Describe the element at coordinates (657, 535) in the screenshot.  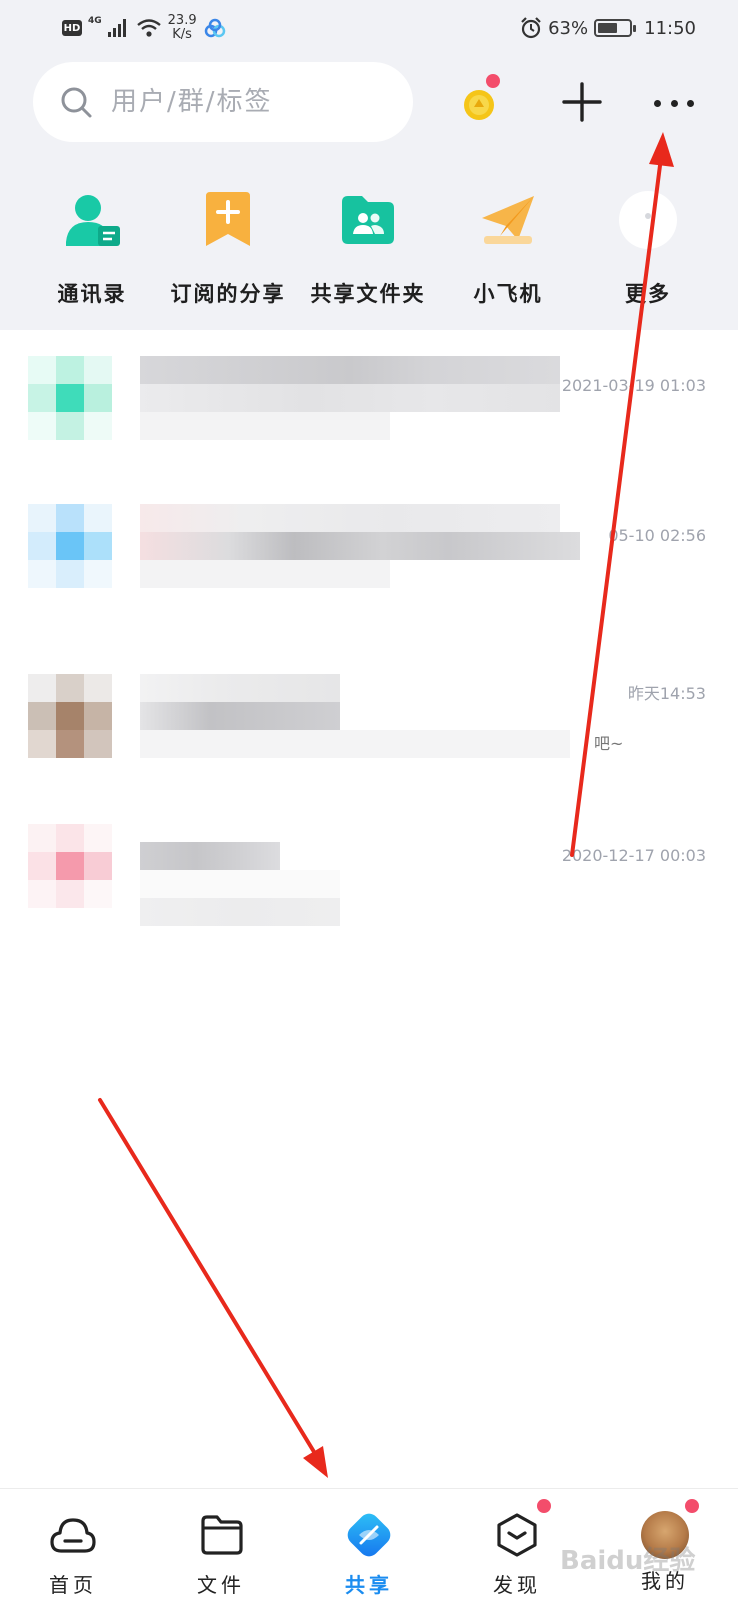
I see `message-time: 05-10 02:56` at that location.